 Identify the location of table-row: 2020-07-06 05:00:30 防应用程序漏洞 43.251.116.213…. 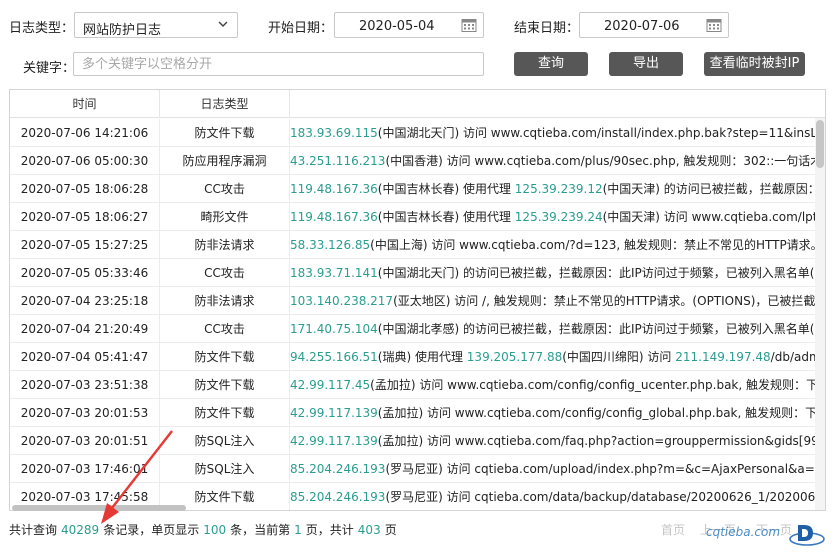
(414, 161).